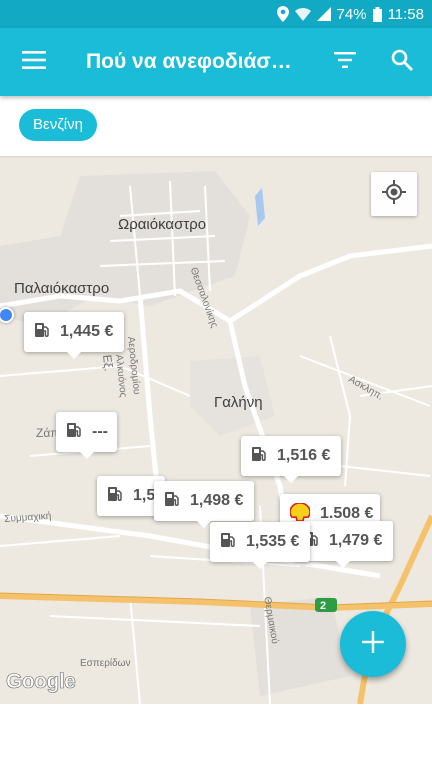  What do you see at coordinates (58, 125) in the screenshot?
I see `fuel-type-chip: Βενζίνη` at bounding box center [58, 125].